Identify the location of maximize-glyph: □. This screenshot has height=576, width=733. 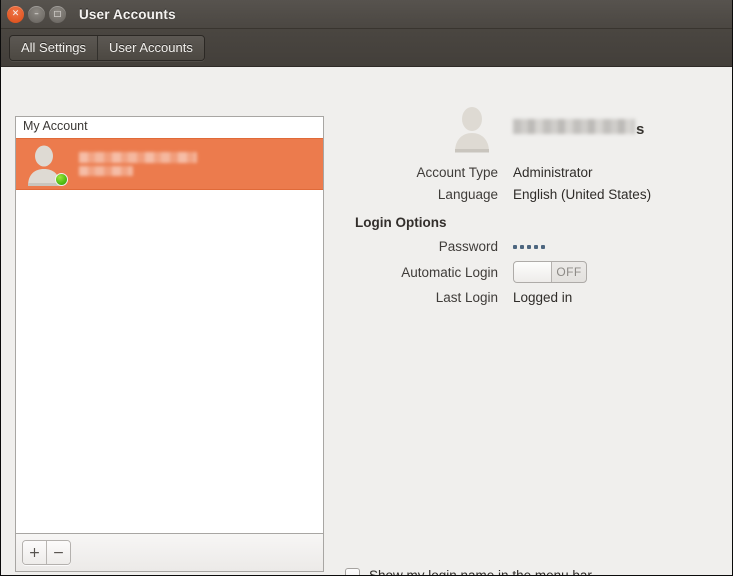
(57, 13).